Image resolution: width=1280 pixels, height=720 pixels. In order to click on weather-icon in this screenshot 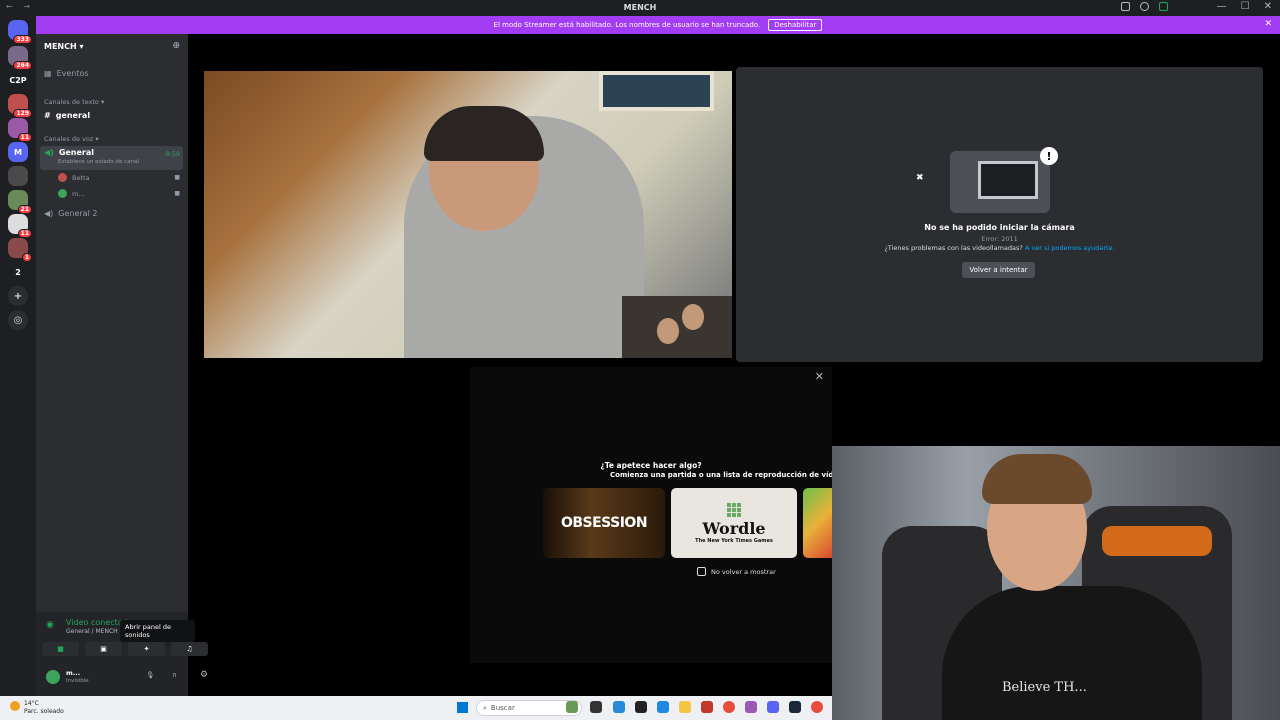, I will do `click(15, 706)`.